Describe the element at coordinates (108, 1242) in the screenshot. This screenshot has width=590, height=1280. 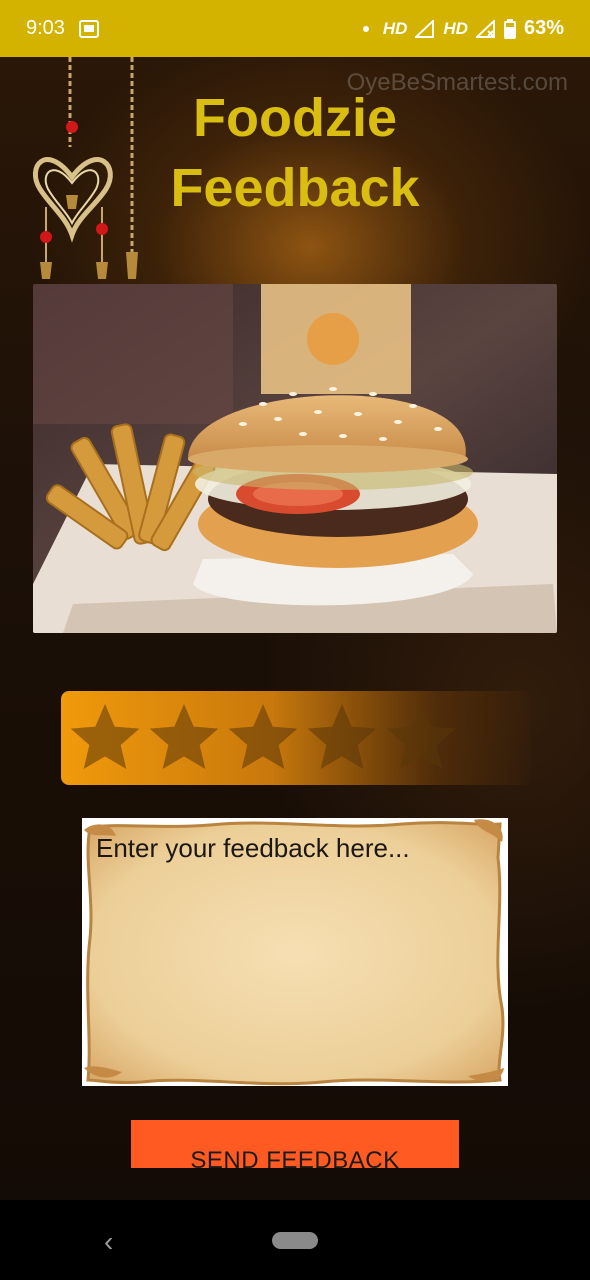
I see `back-icon: ‹` at that location.